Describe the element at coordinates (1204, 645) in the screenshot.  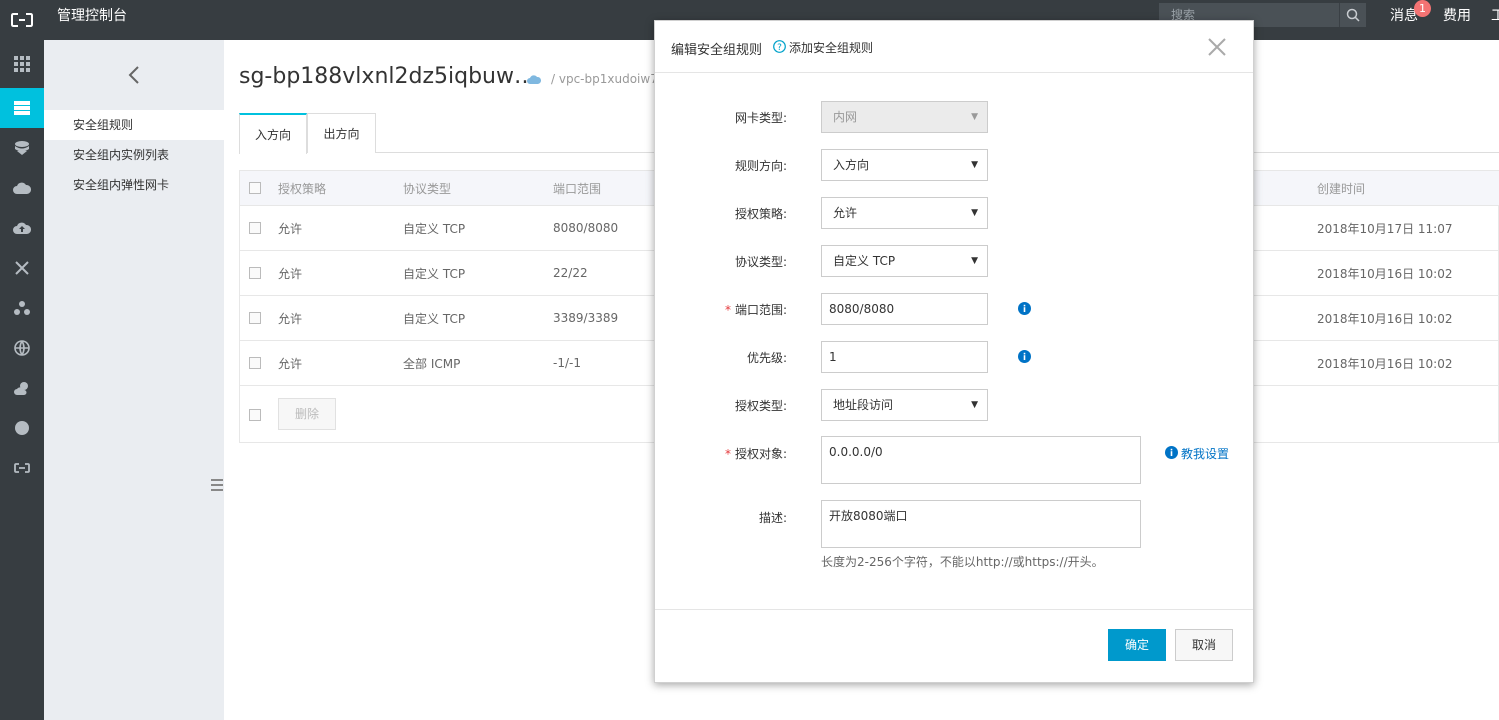
I see `cancel-button: 取消` at that location.